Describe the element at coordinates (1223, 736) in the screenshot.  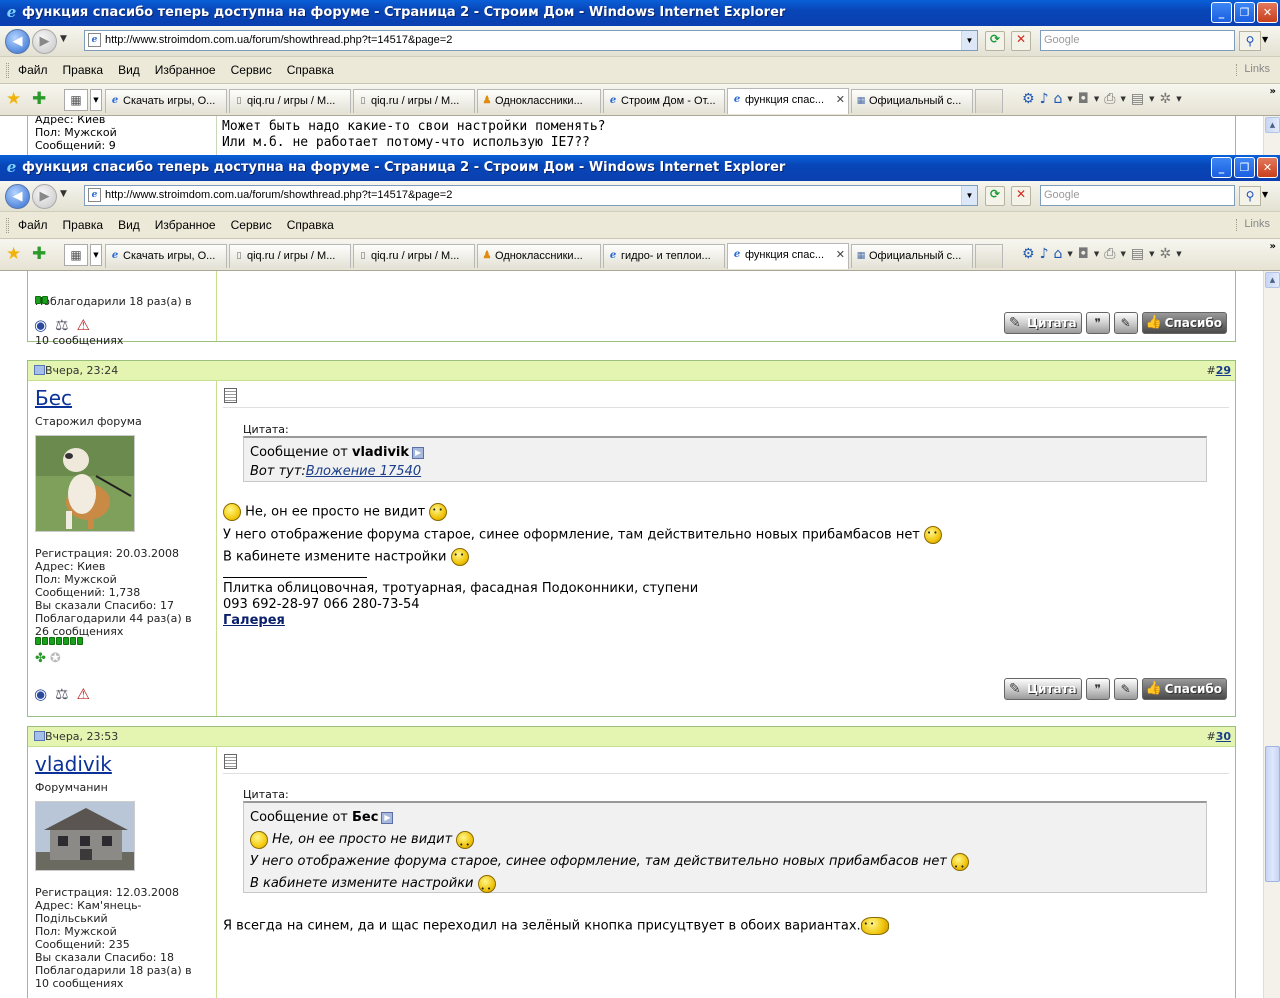
I see `post-permalink: 30` at that location.